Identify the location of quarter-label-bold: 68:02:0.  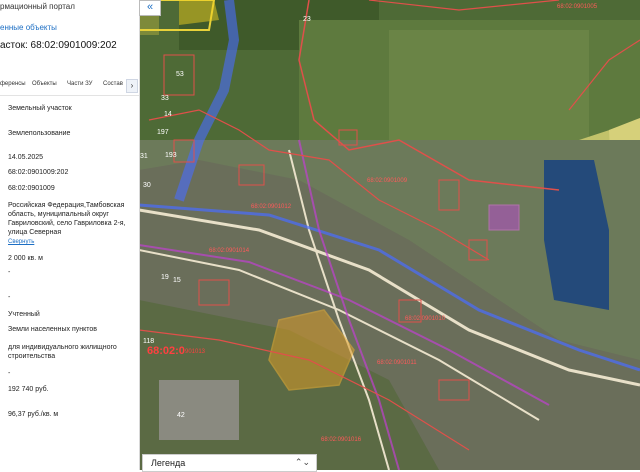
(166, 351).